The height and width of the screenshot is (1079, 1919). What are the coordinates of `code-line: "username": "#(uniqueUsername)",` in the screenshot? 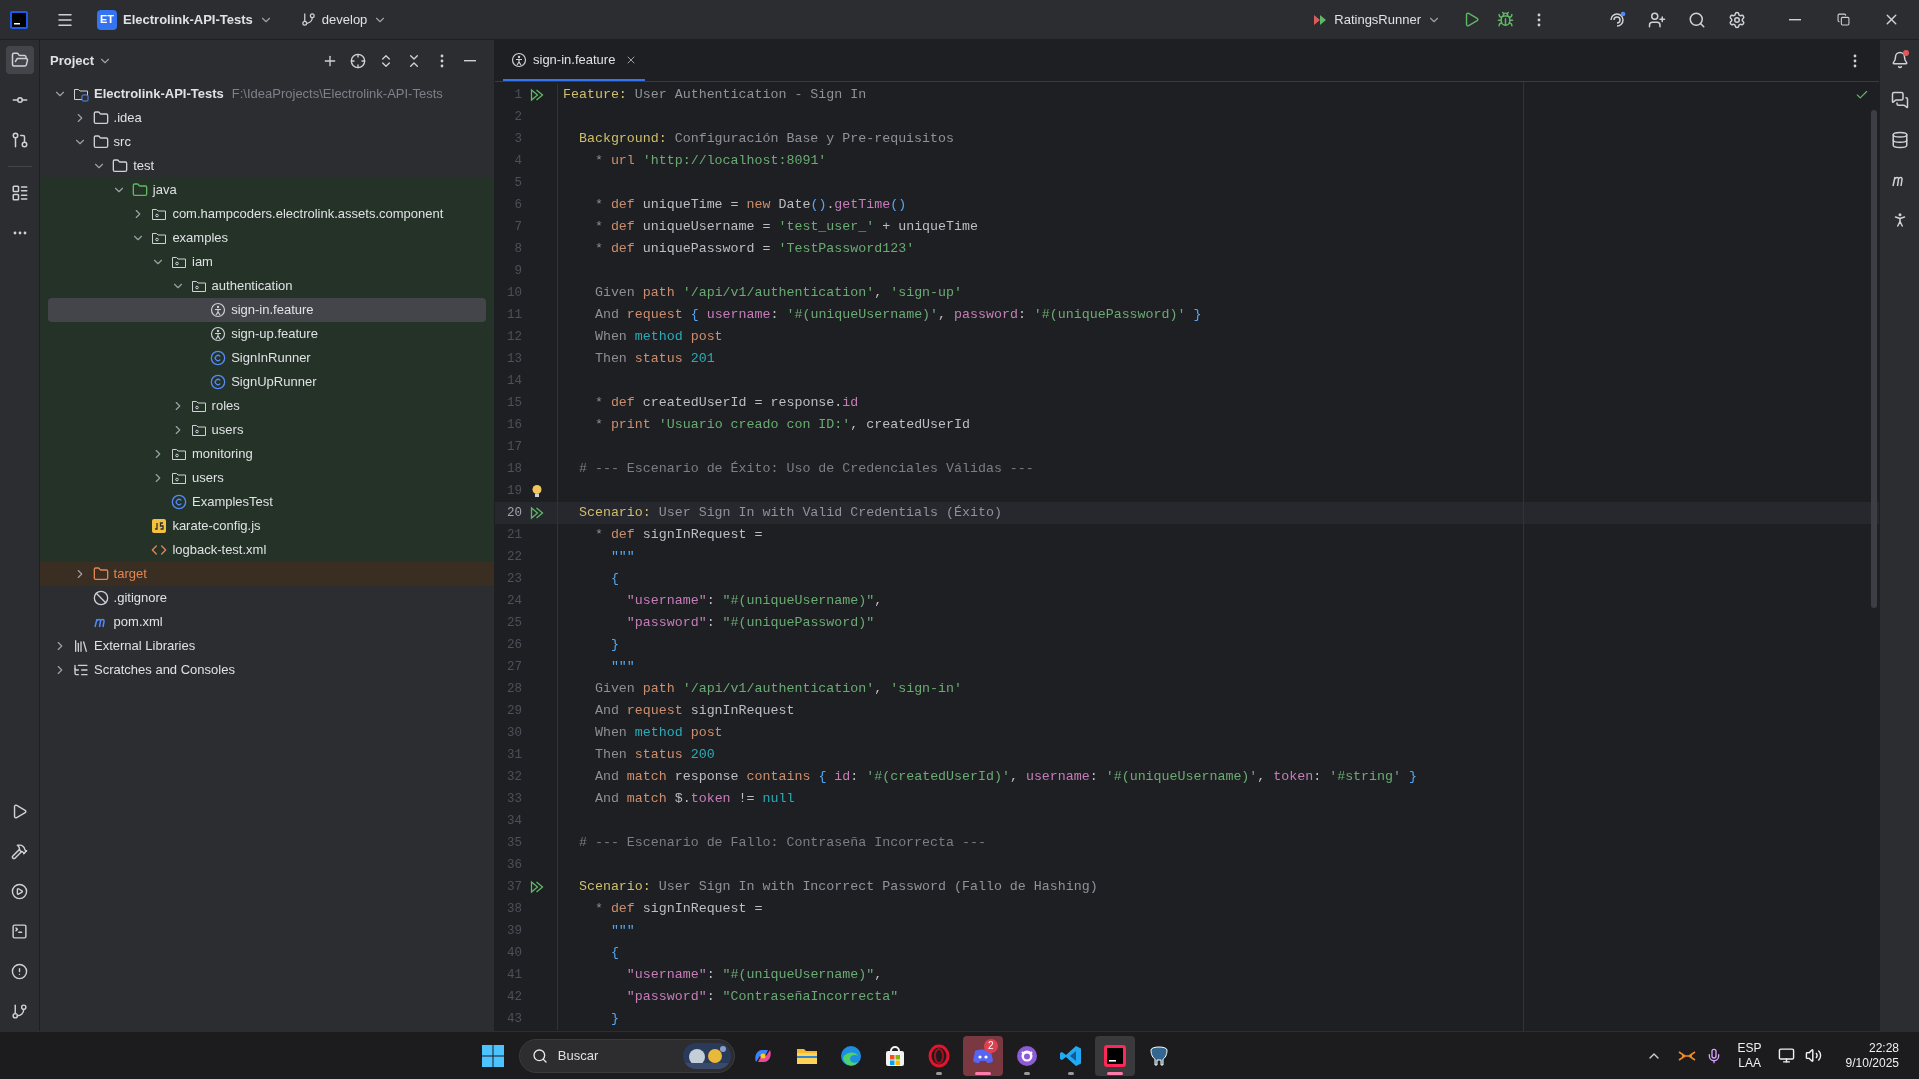 It's located at (754, 601).